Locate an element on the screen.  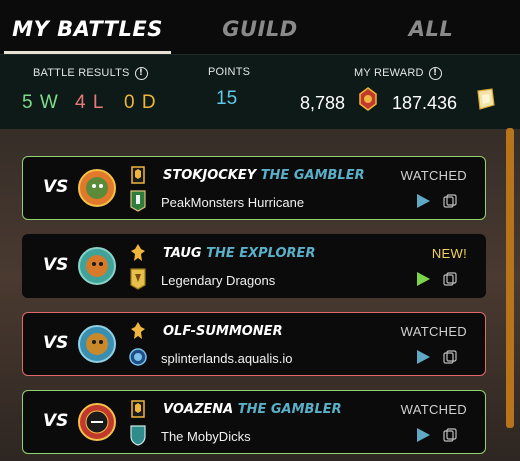
player-title: THE EXPLORER is located at coordinates (261, 253).